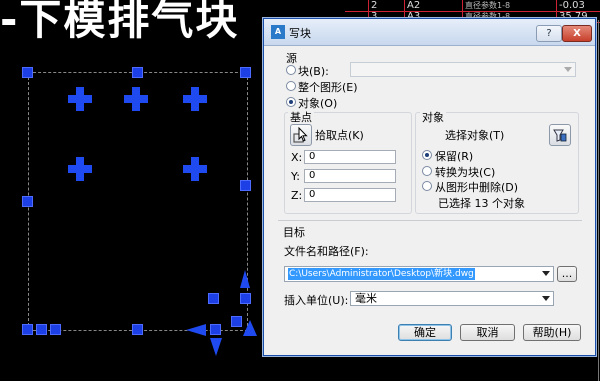 Image resolution: width=600 pixels, height=381 pixels. What do you see at coordinates (381, 274) in the screenshot?
I see `filename-value: C:\Users\Administrator\Desktop\新块.dwg` at bounding box center [381, 274].